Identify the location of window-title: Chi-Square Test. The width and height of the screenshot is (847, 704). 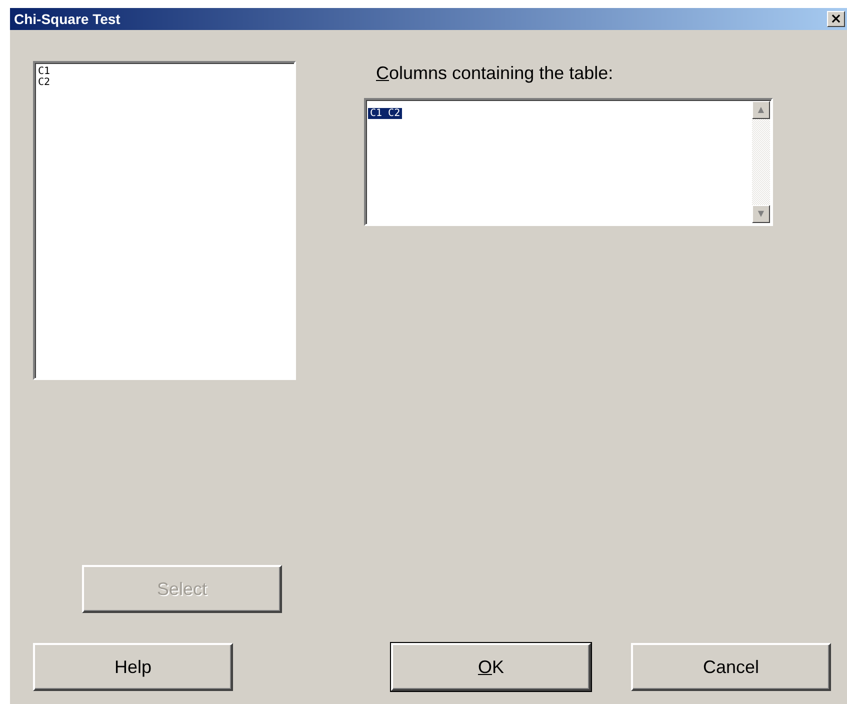
(67, 19).